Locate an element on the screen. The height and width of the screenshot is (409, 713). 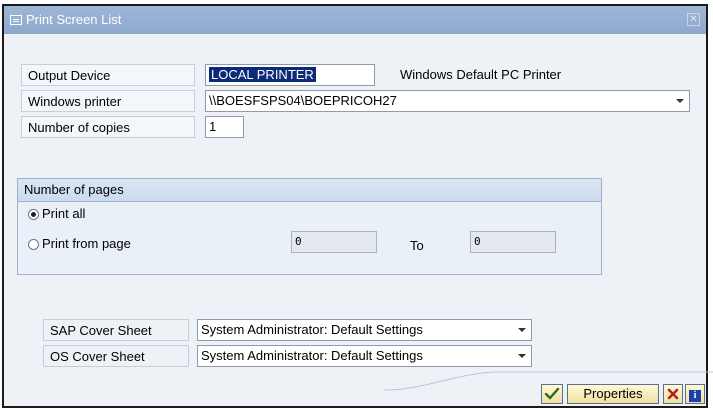
cancel-x-icon is located at coordinates (673, 394).